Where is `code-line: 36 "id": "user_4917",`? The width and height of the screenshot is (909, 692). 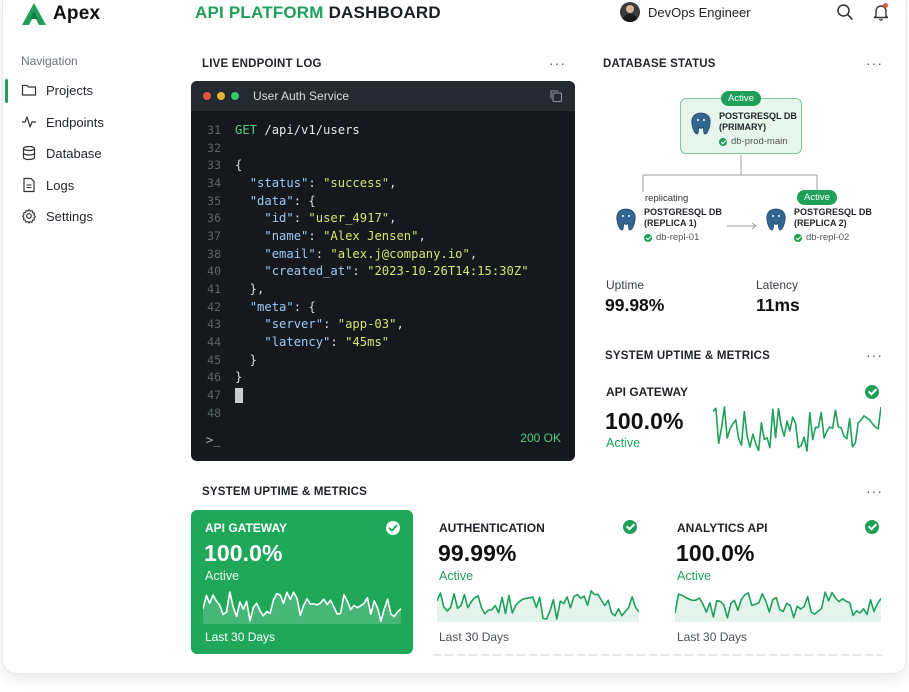
code-line: 36 "id": "user_4917", is located at coordinates (383, 218).